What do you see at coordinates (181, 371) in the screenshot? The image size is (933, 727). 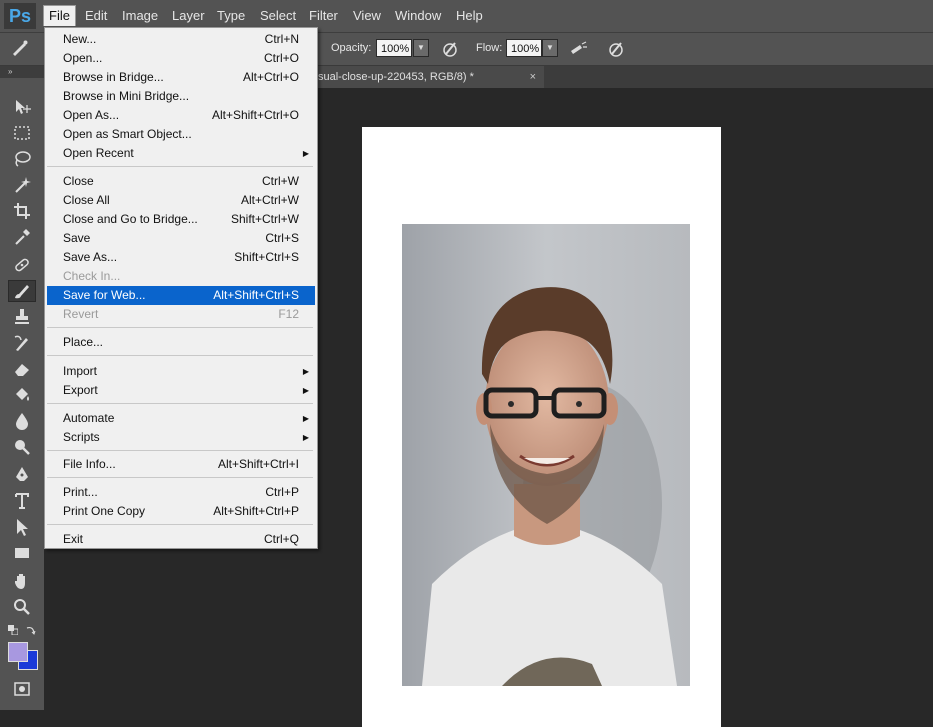 I see `menu-item-import: Import ▶` at bounding box center [181, 371].